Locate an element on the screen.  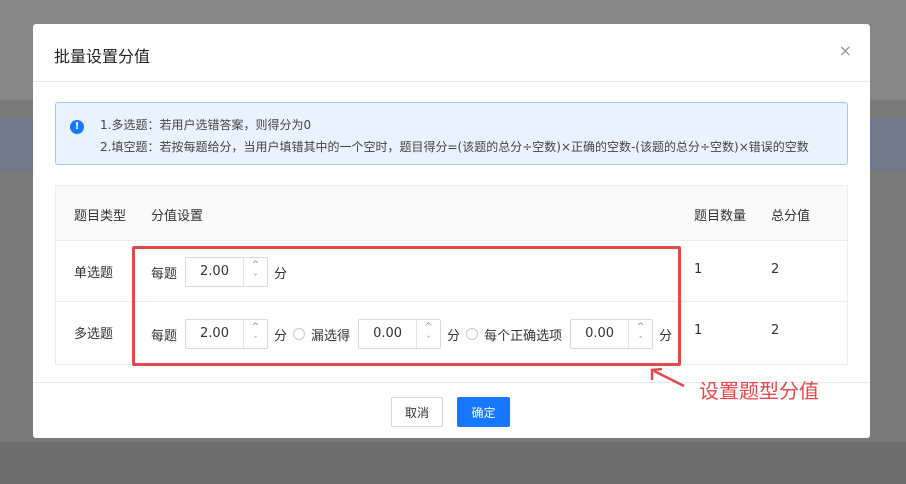
table-header: 题目类型 分值设置 题目数量 总分值 is located at coordinates (451, 213).